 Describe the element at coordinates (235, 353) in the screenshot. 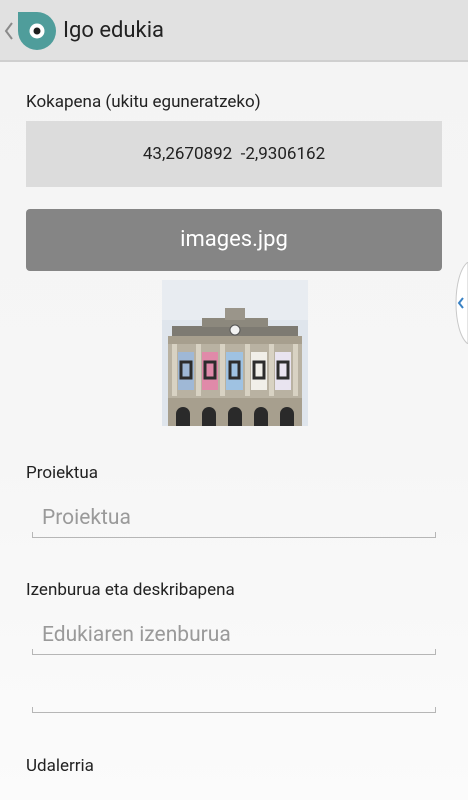

I see `building-photo-thumbnail` at that location.